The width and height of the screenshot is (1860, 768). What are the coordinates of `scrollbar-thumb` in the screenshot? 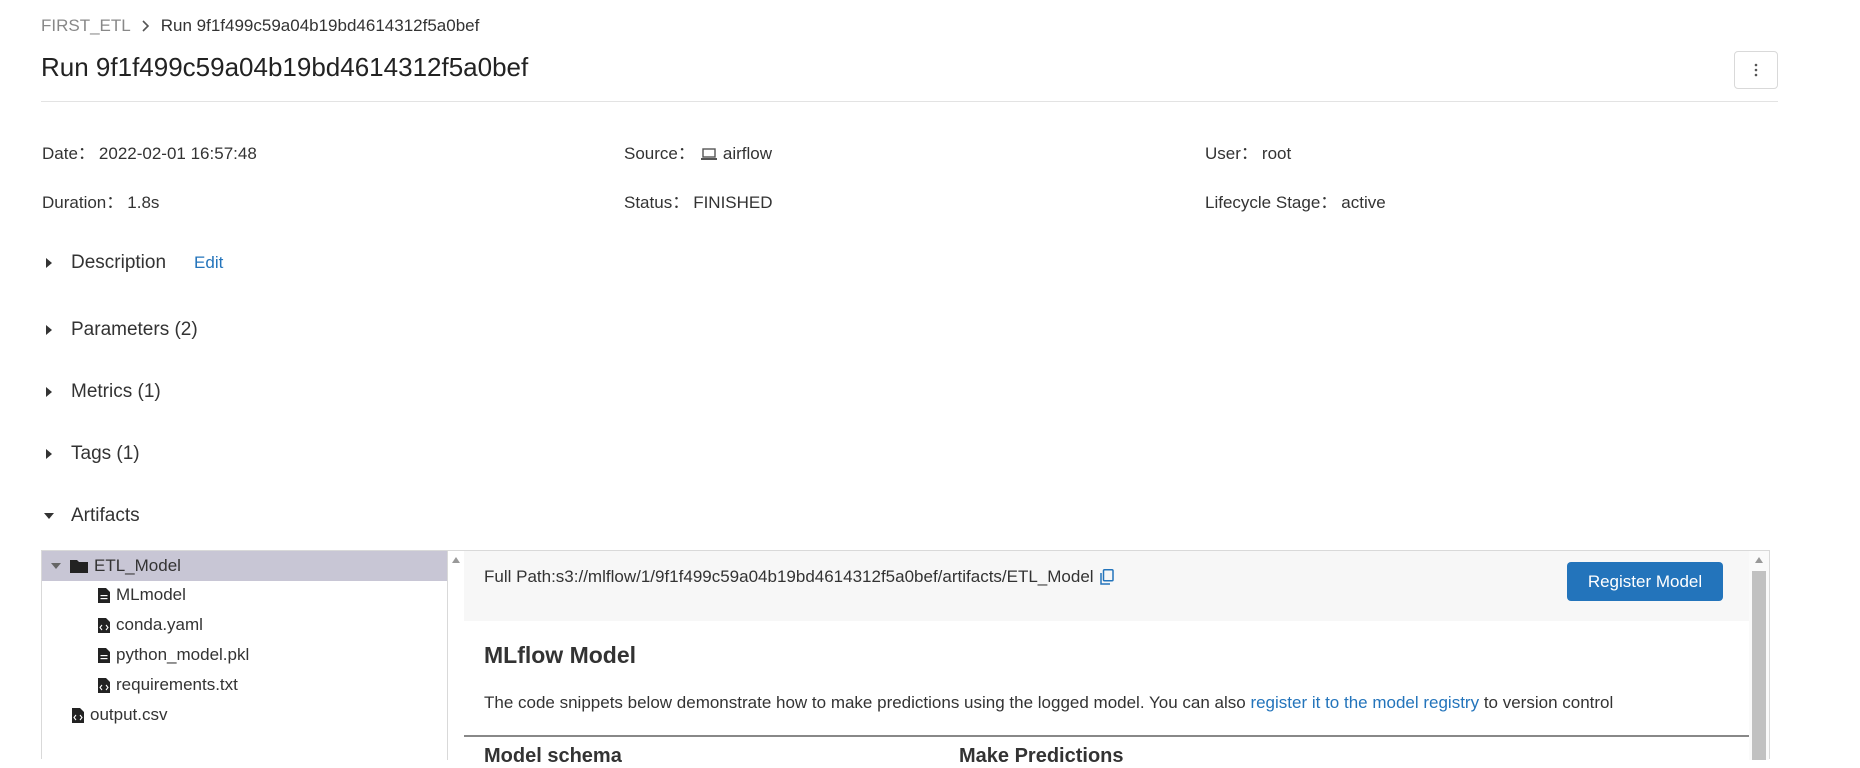 It's located at (1759, 665).